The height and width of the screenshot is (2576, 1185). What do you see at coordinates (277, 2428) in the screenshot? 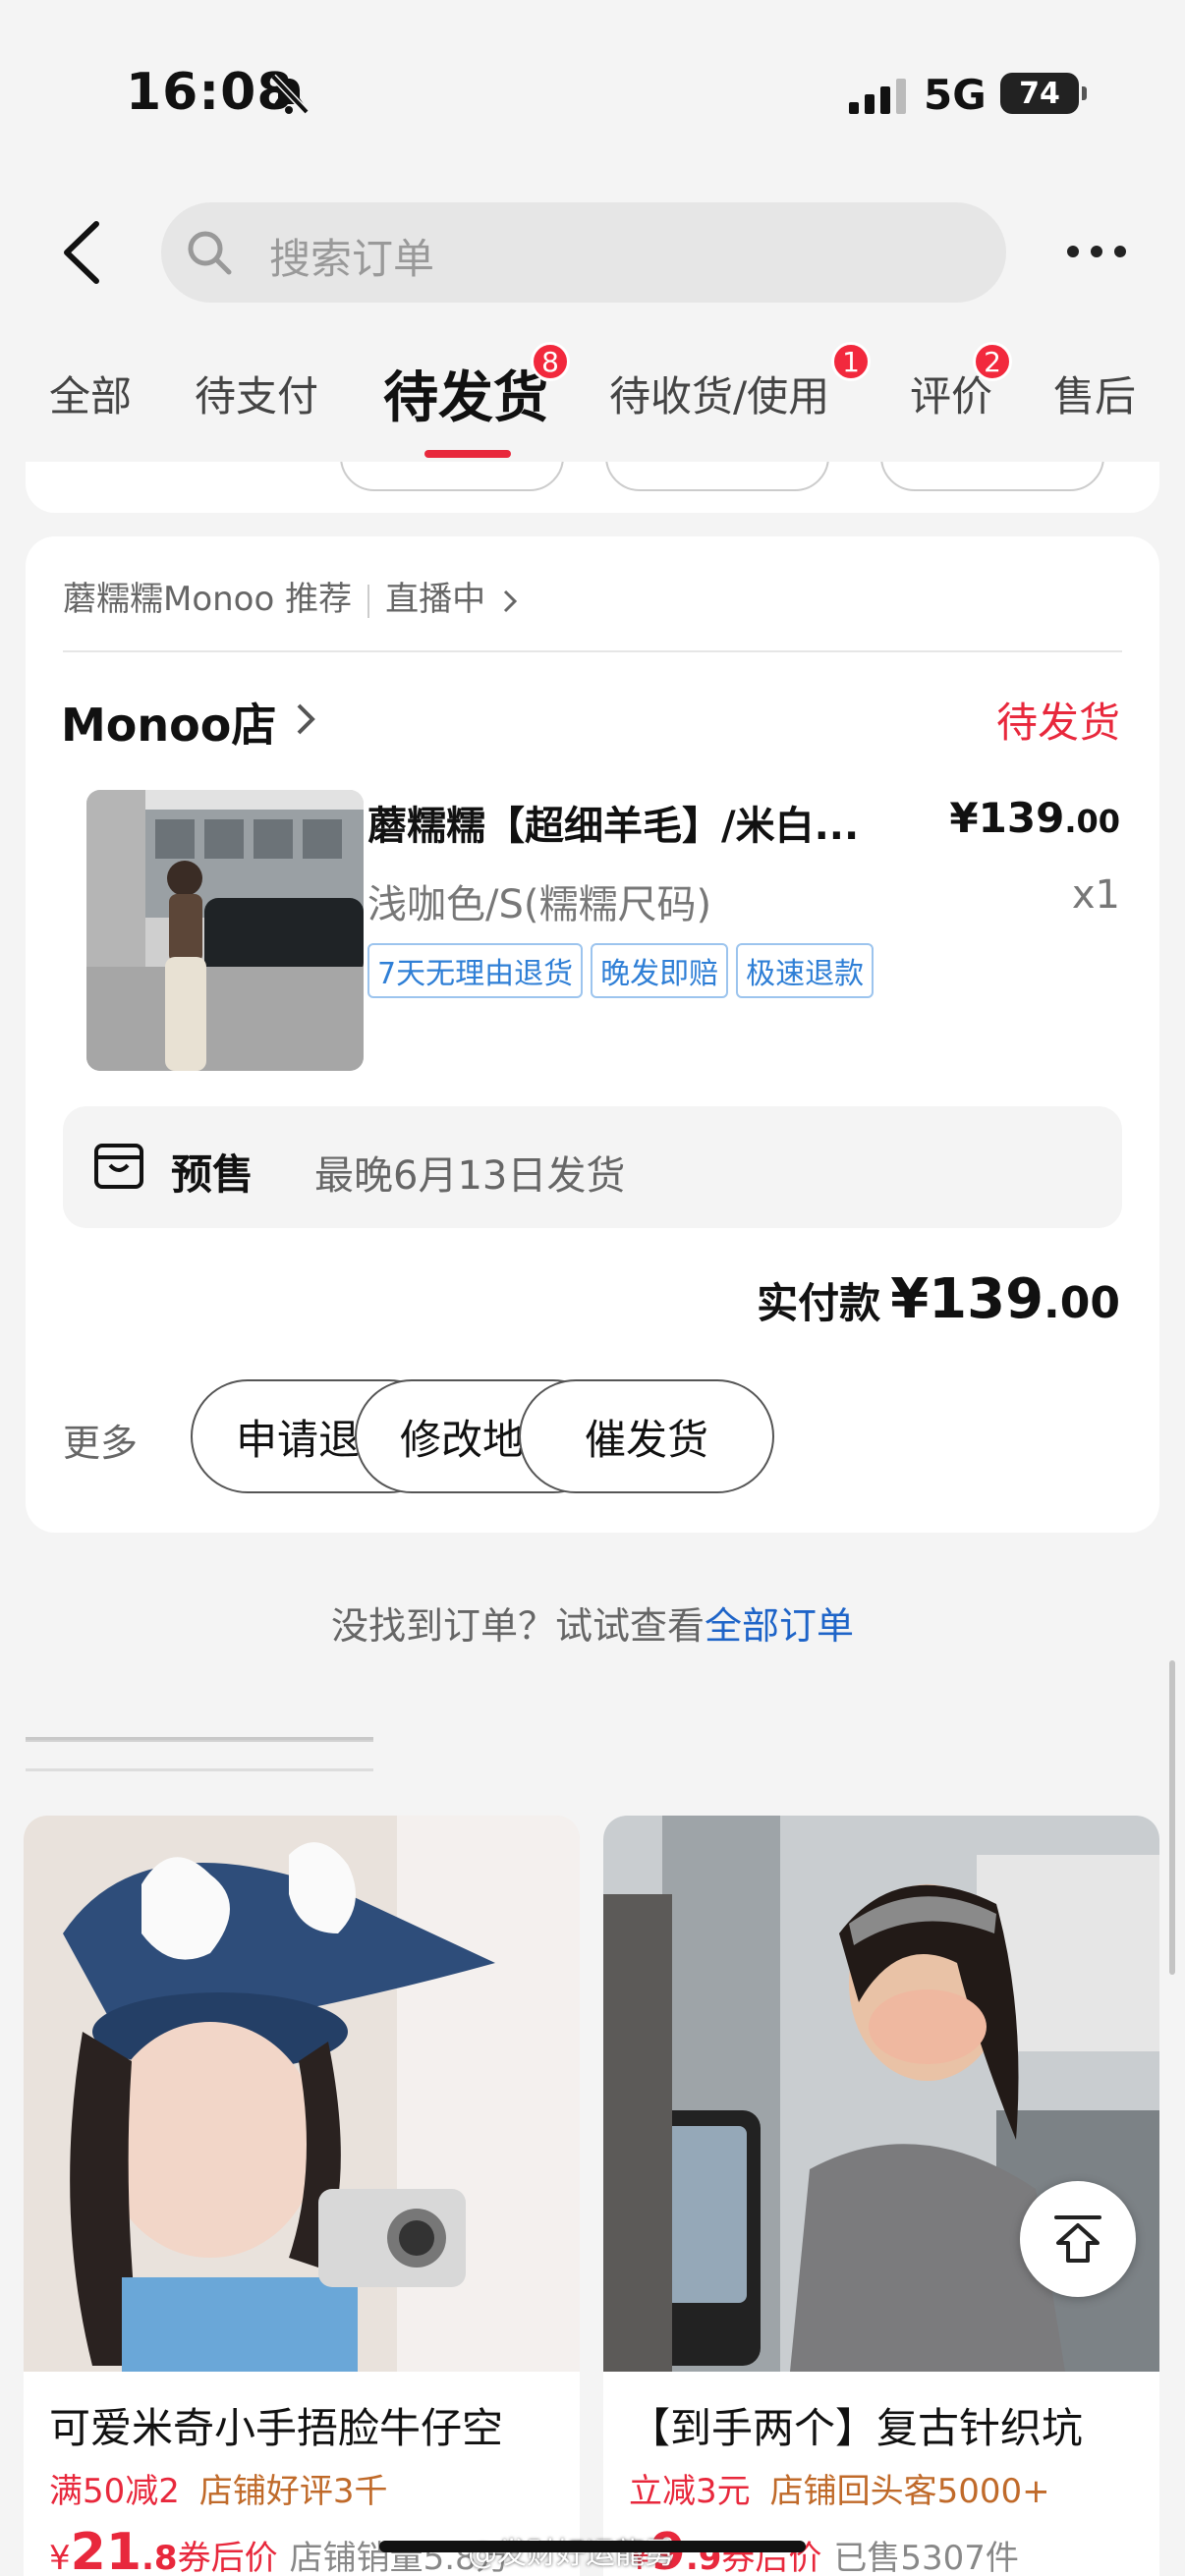
I see `product-title: 可爱米奇小手捂脸牛仔空` at bounding box center [277, 2428].